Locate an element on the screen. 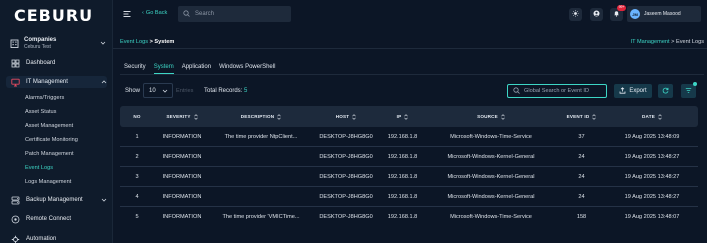  sidebar-item-dashboard: Dashboard is located at coordinates (56, 63).